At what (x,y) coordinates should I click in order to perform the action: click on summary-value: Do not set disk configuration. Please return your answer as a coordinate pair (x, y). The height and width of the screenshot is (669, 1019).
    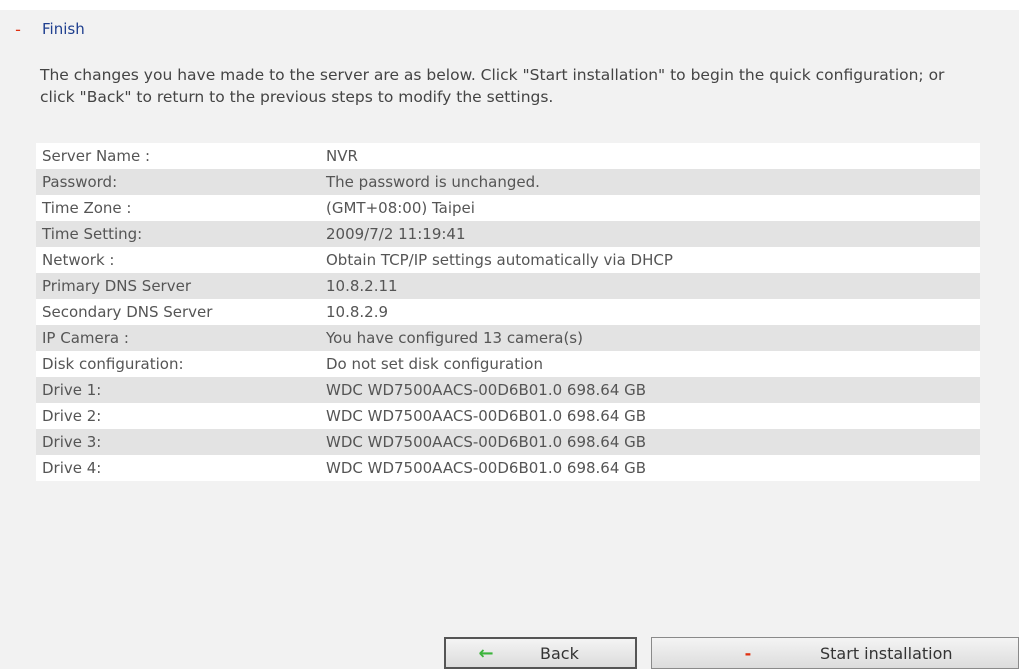
    Looking at the image, I should click on (434, 364).